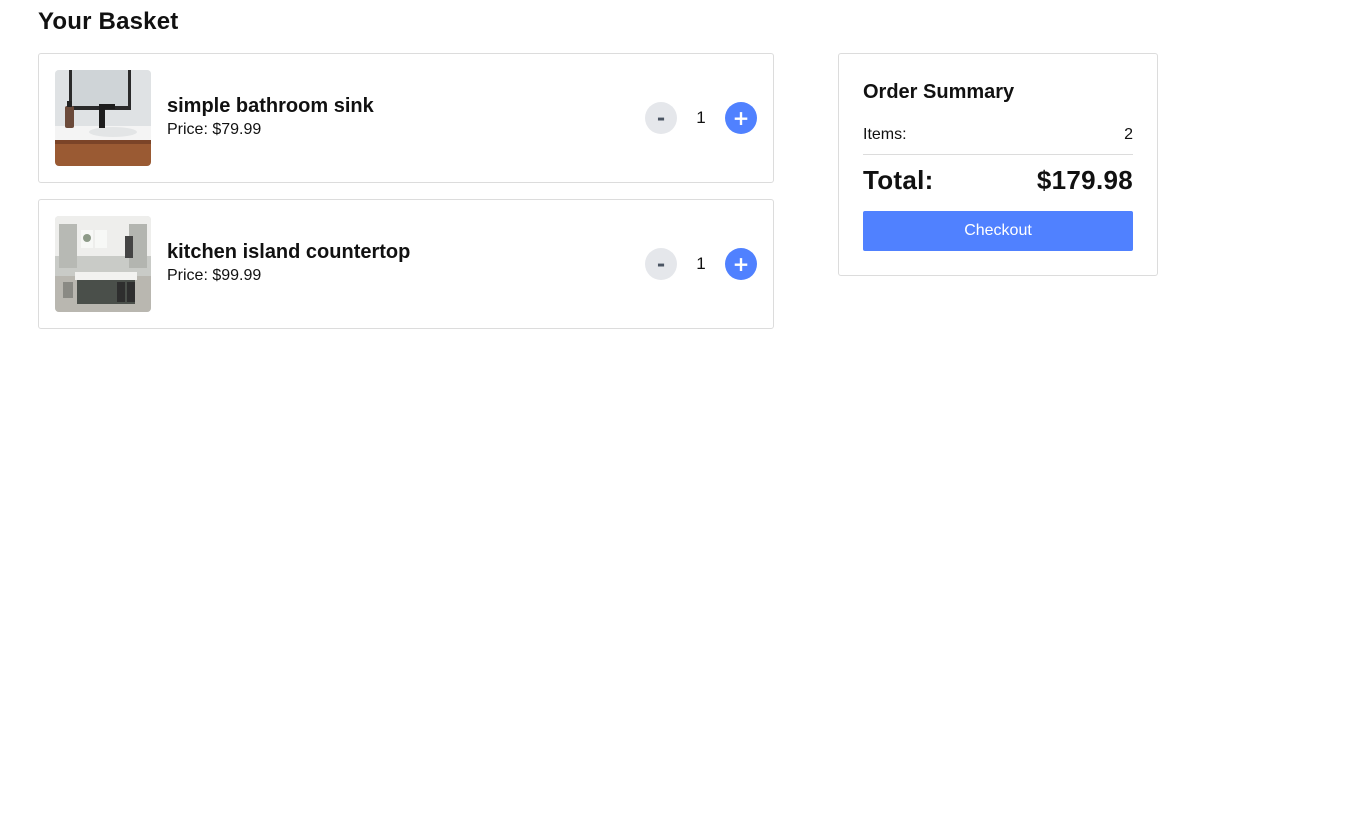  What do you see at coordinates (270, 106) in the screenshot?
I see `item-name: simple bathroom sink` at bounding box center [270, 106].